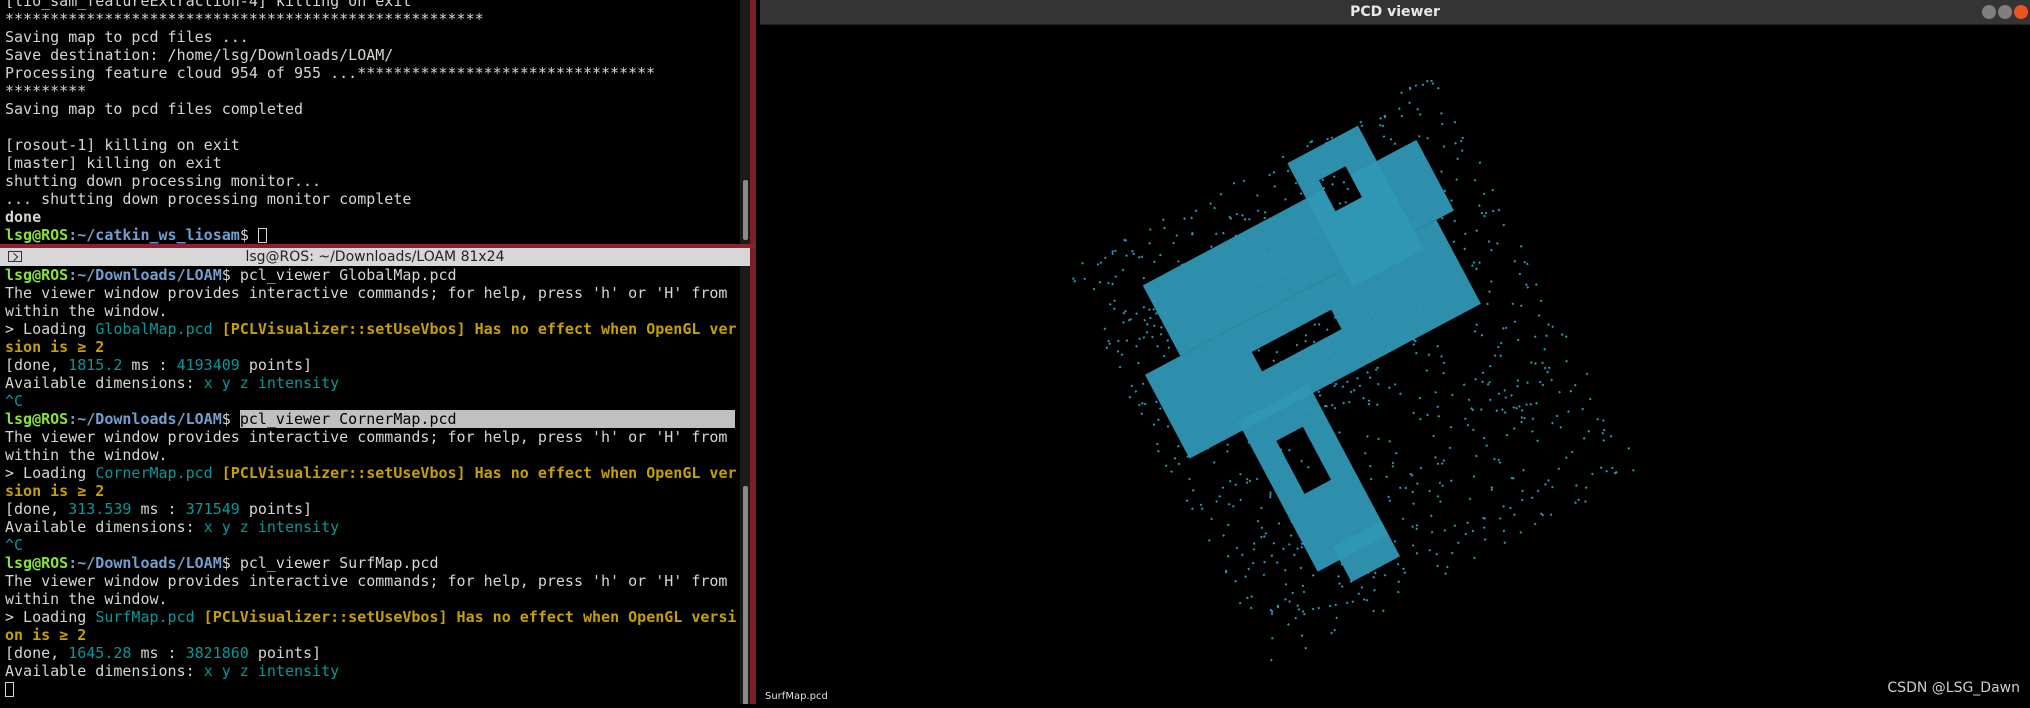  I want to click on load-time: 313.539, so click(100, 509).